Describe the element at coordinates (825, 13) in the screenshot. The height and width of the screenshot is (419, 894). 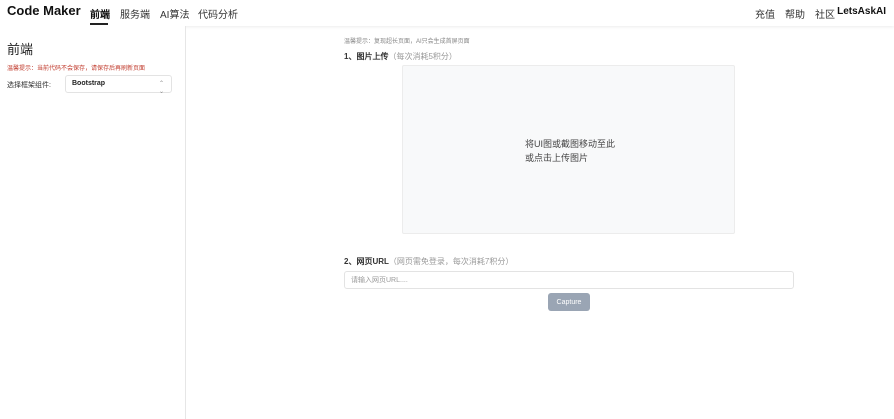
I see `nav-community-link: 社区` at that location.